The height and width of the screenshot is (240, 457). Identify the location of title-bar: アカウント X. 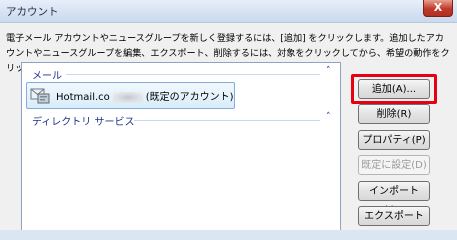
(228, 11).